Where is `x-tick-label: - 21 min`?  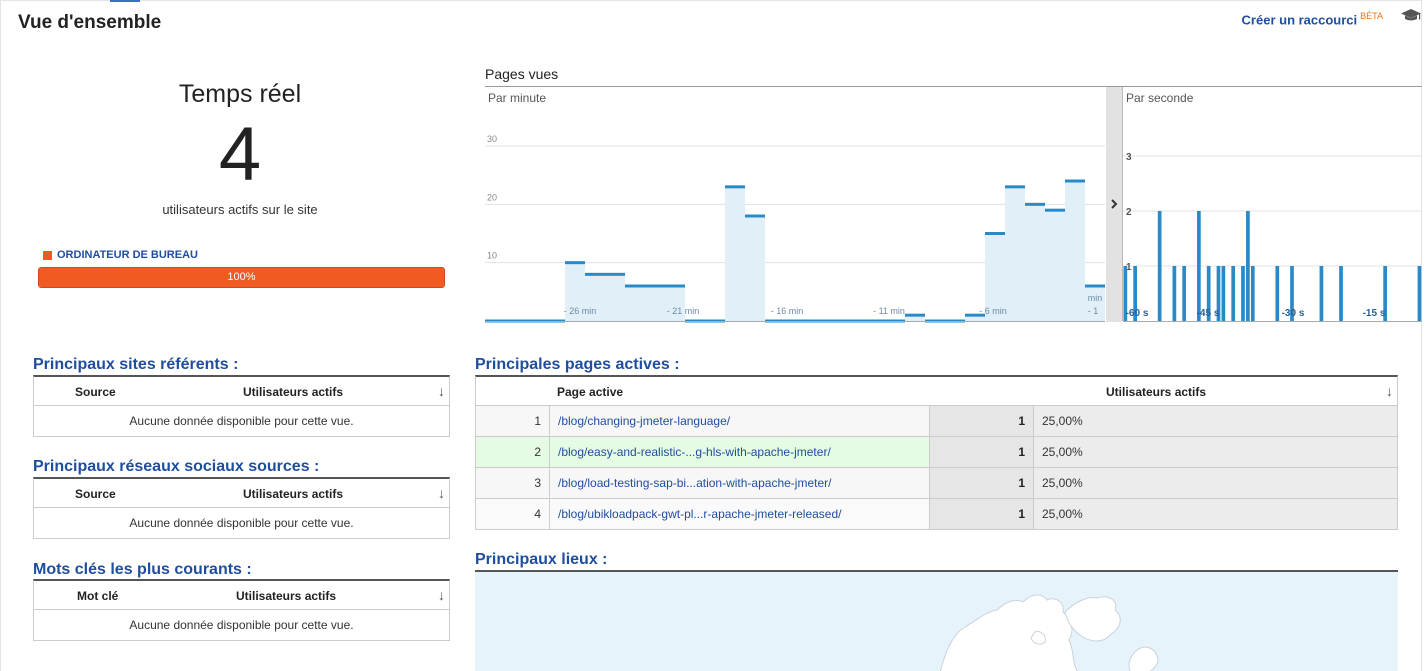 x-tick-label: - 21 min is located at coordinates (683, 311).